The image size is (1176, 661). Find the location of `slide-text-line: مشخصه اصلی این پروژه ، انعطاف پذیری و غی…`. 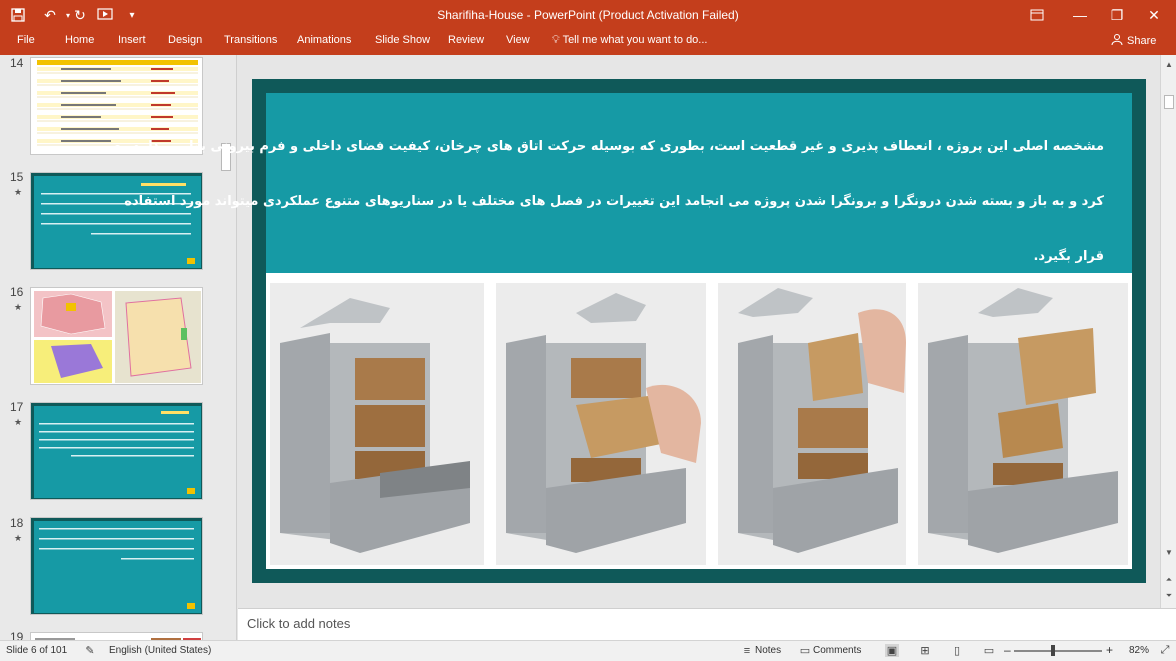

slide-text-line: مشخصه اصلی این پروژه ، انعطاف پذیری و غی… is located at coordinates (599, 146).